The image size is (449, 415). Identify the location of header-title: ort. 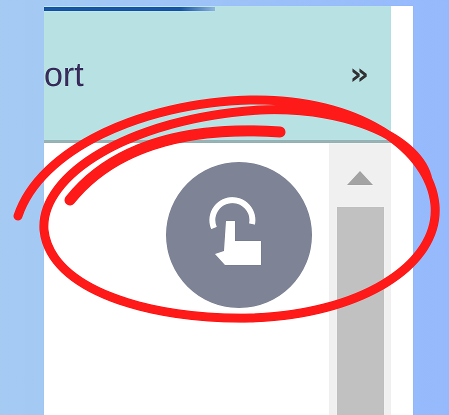
(64, 75).